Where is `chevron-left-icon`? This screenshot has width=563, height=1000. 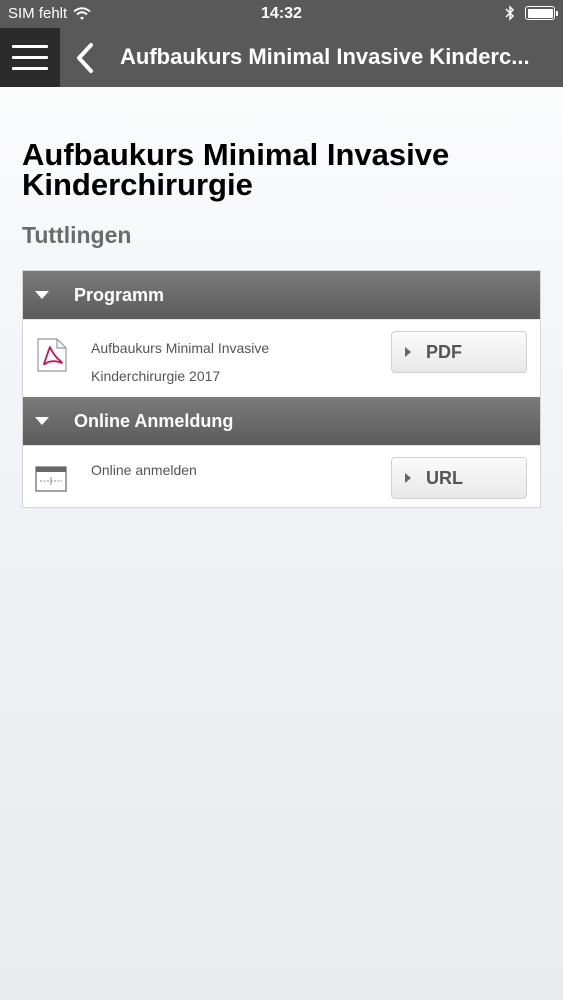
chevron-left-icon is located at coordinates (85, 58).